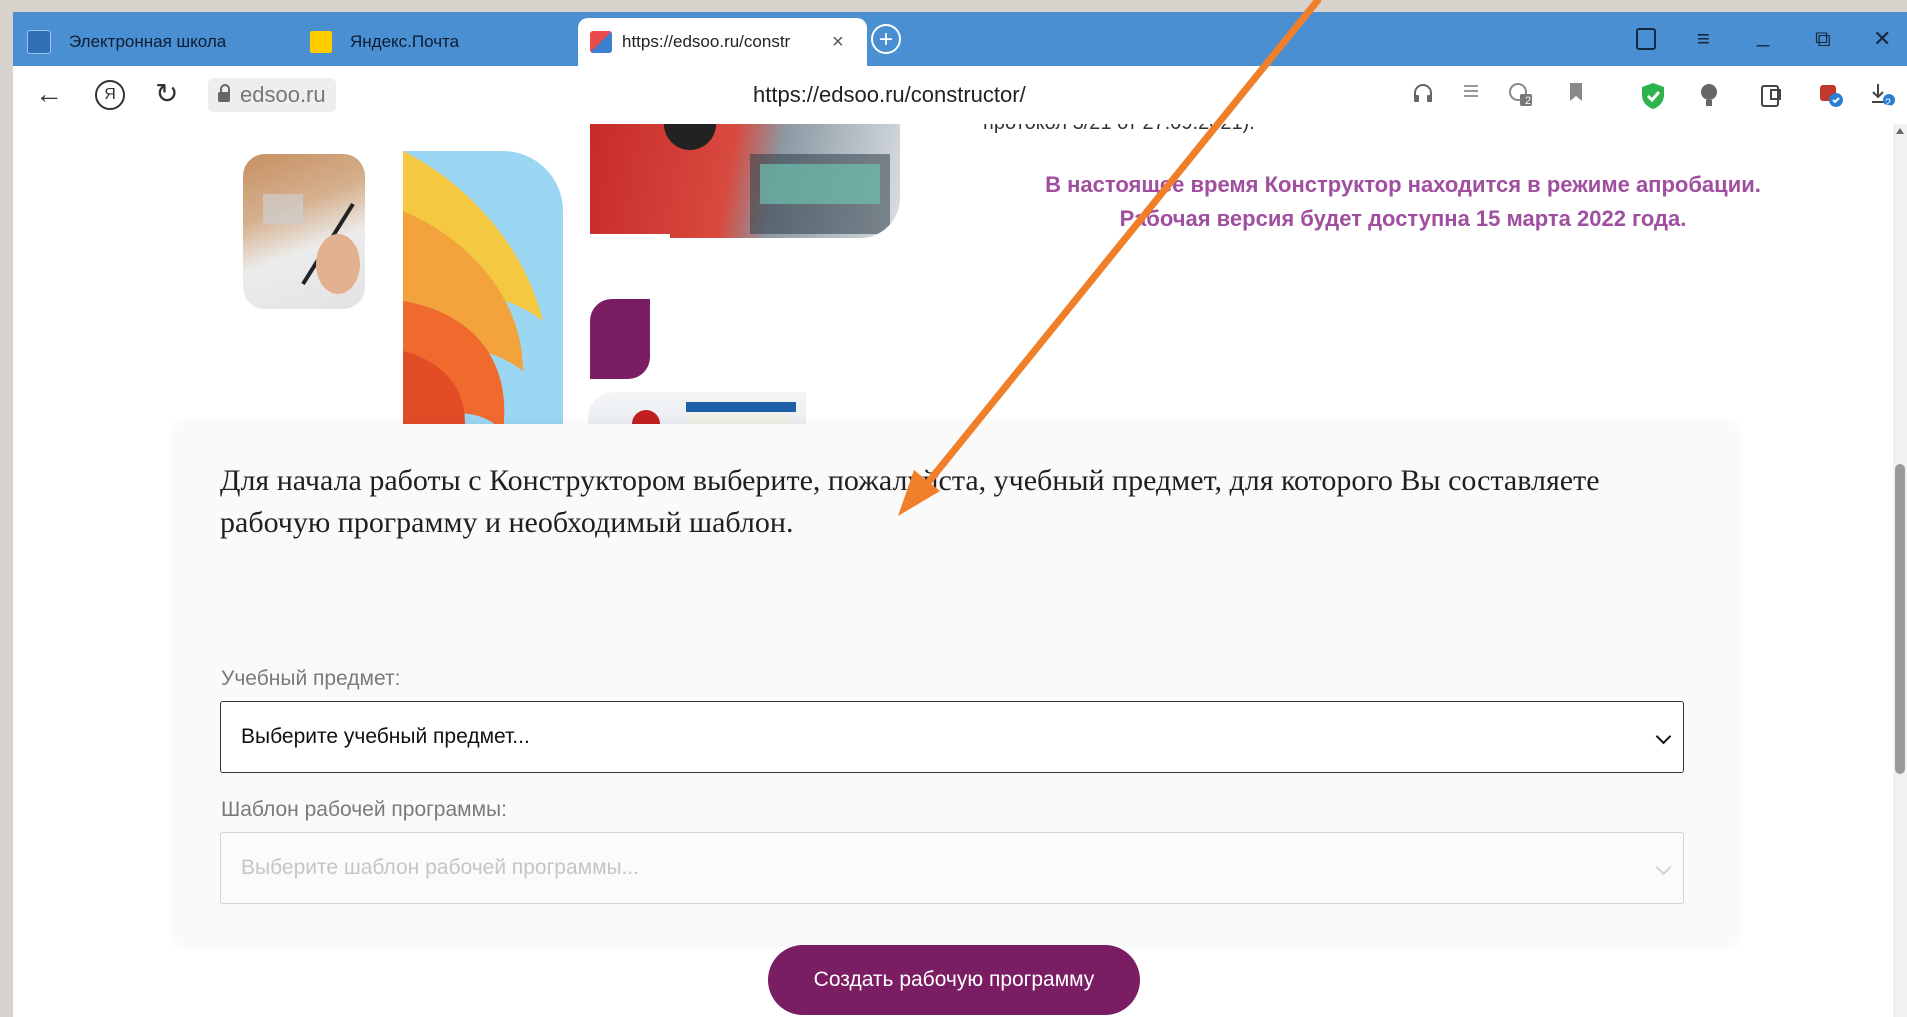 Image resolution: width=1907 pixels, height=1017 pixels. I want to click on lightbulb-icon, so click(1709, 95).